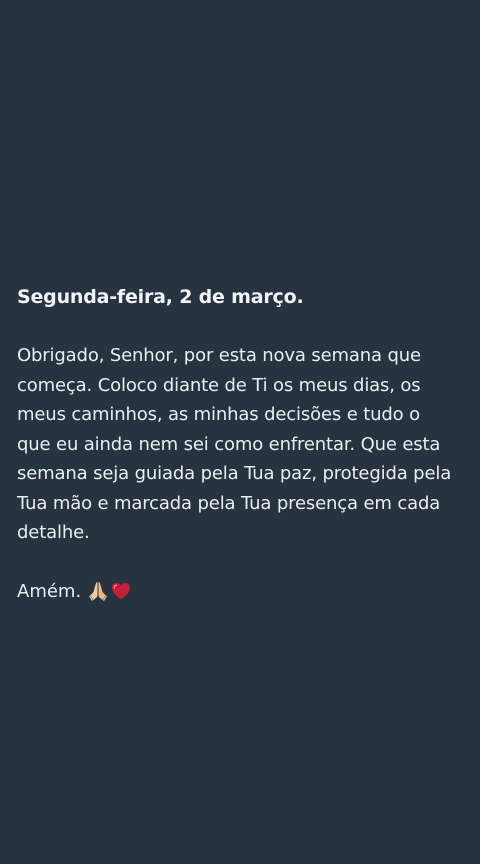  What do you see at coordinates (98, 591) in the screenshot?
I see `praying-hands-icon` at bounding box center [98, 591].